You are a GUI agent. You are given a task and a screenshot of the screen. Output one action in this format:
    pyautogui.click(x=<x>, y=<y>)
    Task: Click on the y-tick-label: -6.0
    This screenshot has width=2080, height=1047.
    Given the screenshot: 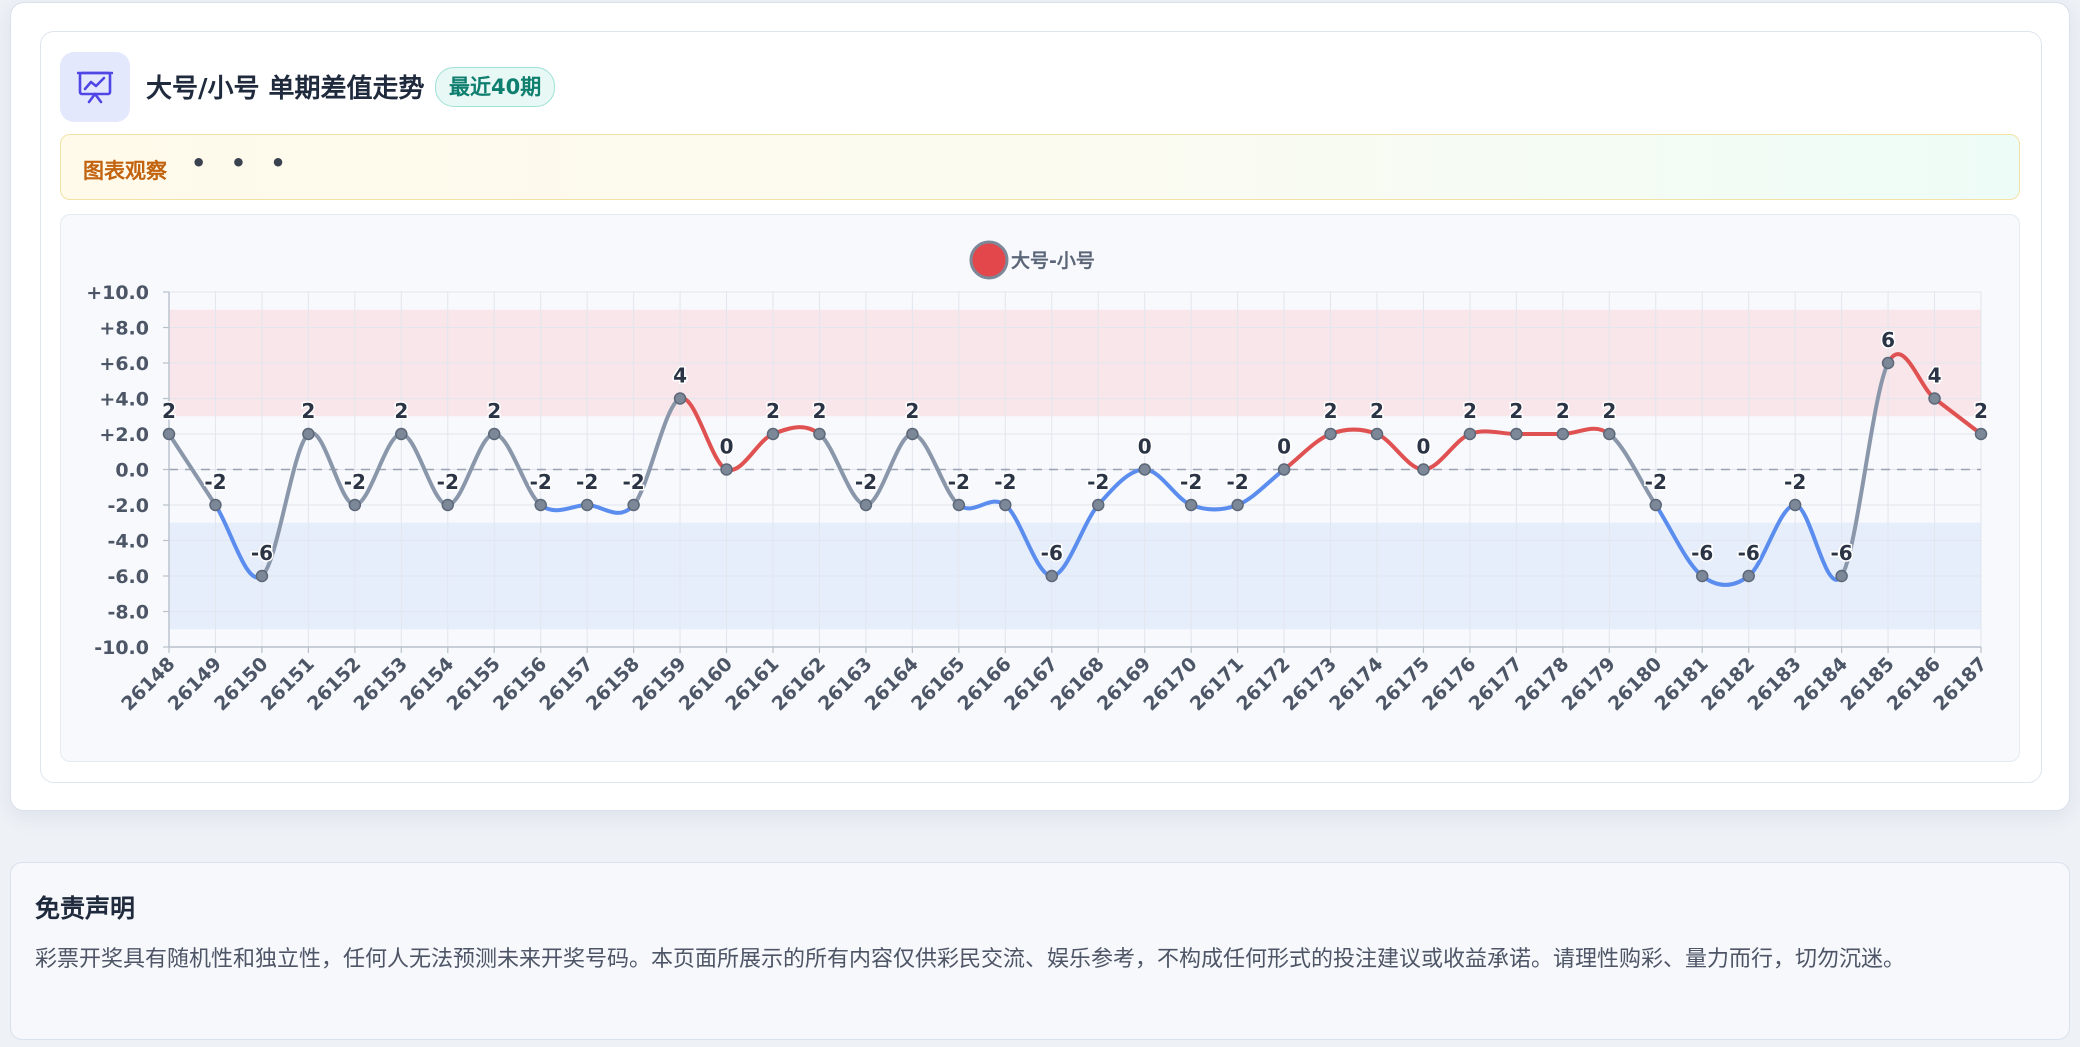 What is the action you would take?
    pyautogui.click(x=128, y=577)
    